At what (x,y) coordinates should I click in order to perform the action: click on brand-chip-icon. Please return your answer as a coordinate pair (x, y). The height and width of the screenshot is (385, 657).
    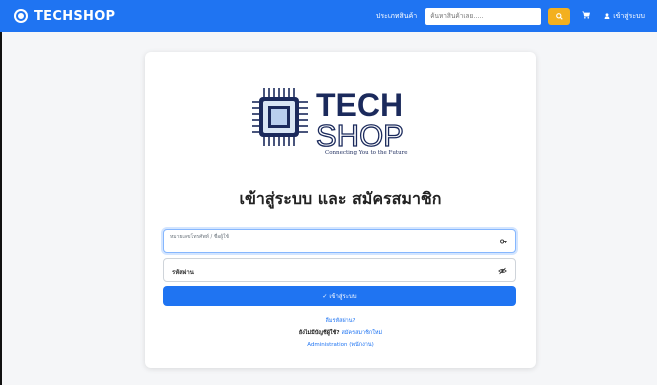
    Looking at the image, I should click on (21, 16).